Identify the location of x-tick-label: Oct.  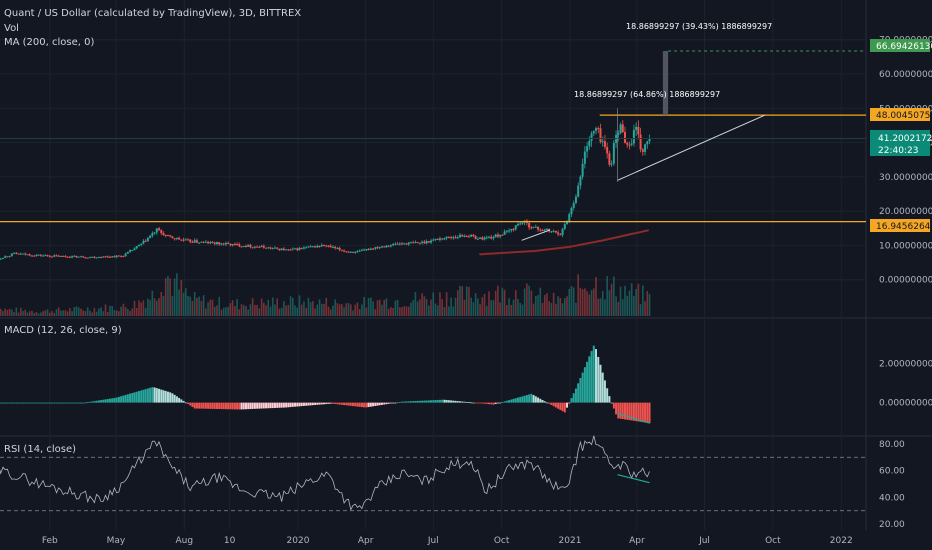
(502, 541).